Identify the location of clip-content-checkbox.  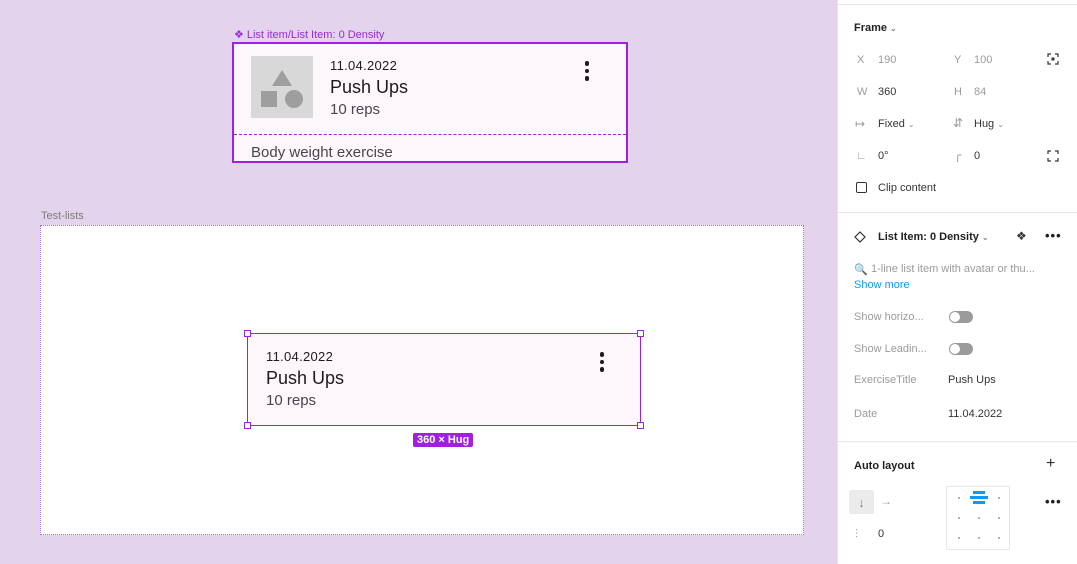
(861, 187).